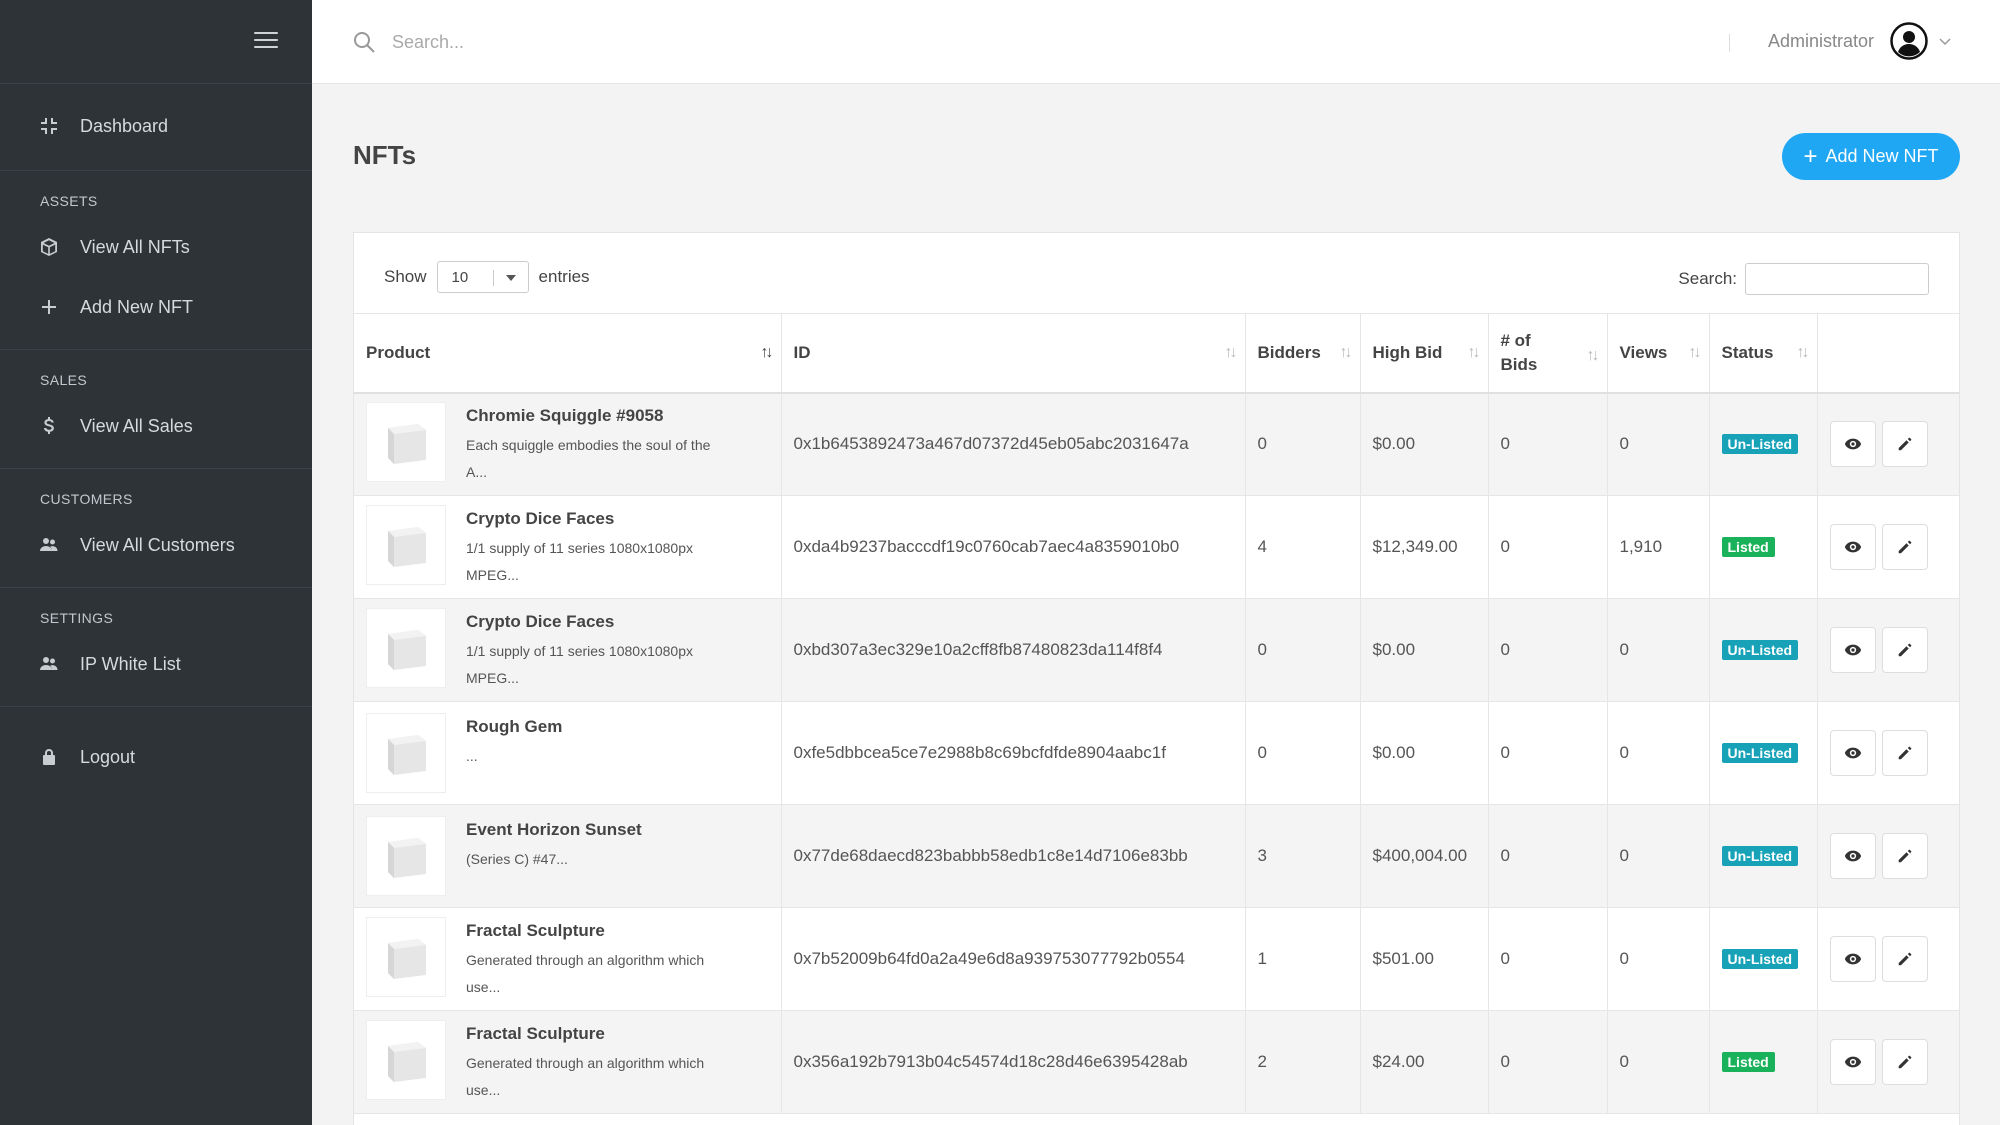 This screenshot has height=1125, width=2000. I want to click on column-header-high-bid: High Bid ↑↓, so click(1424, 353).